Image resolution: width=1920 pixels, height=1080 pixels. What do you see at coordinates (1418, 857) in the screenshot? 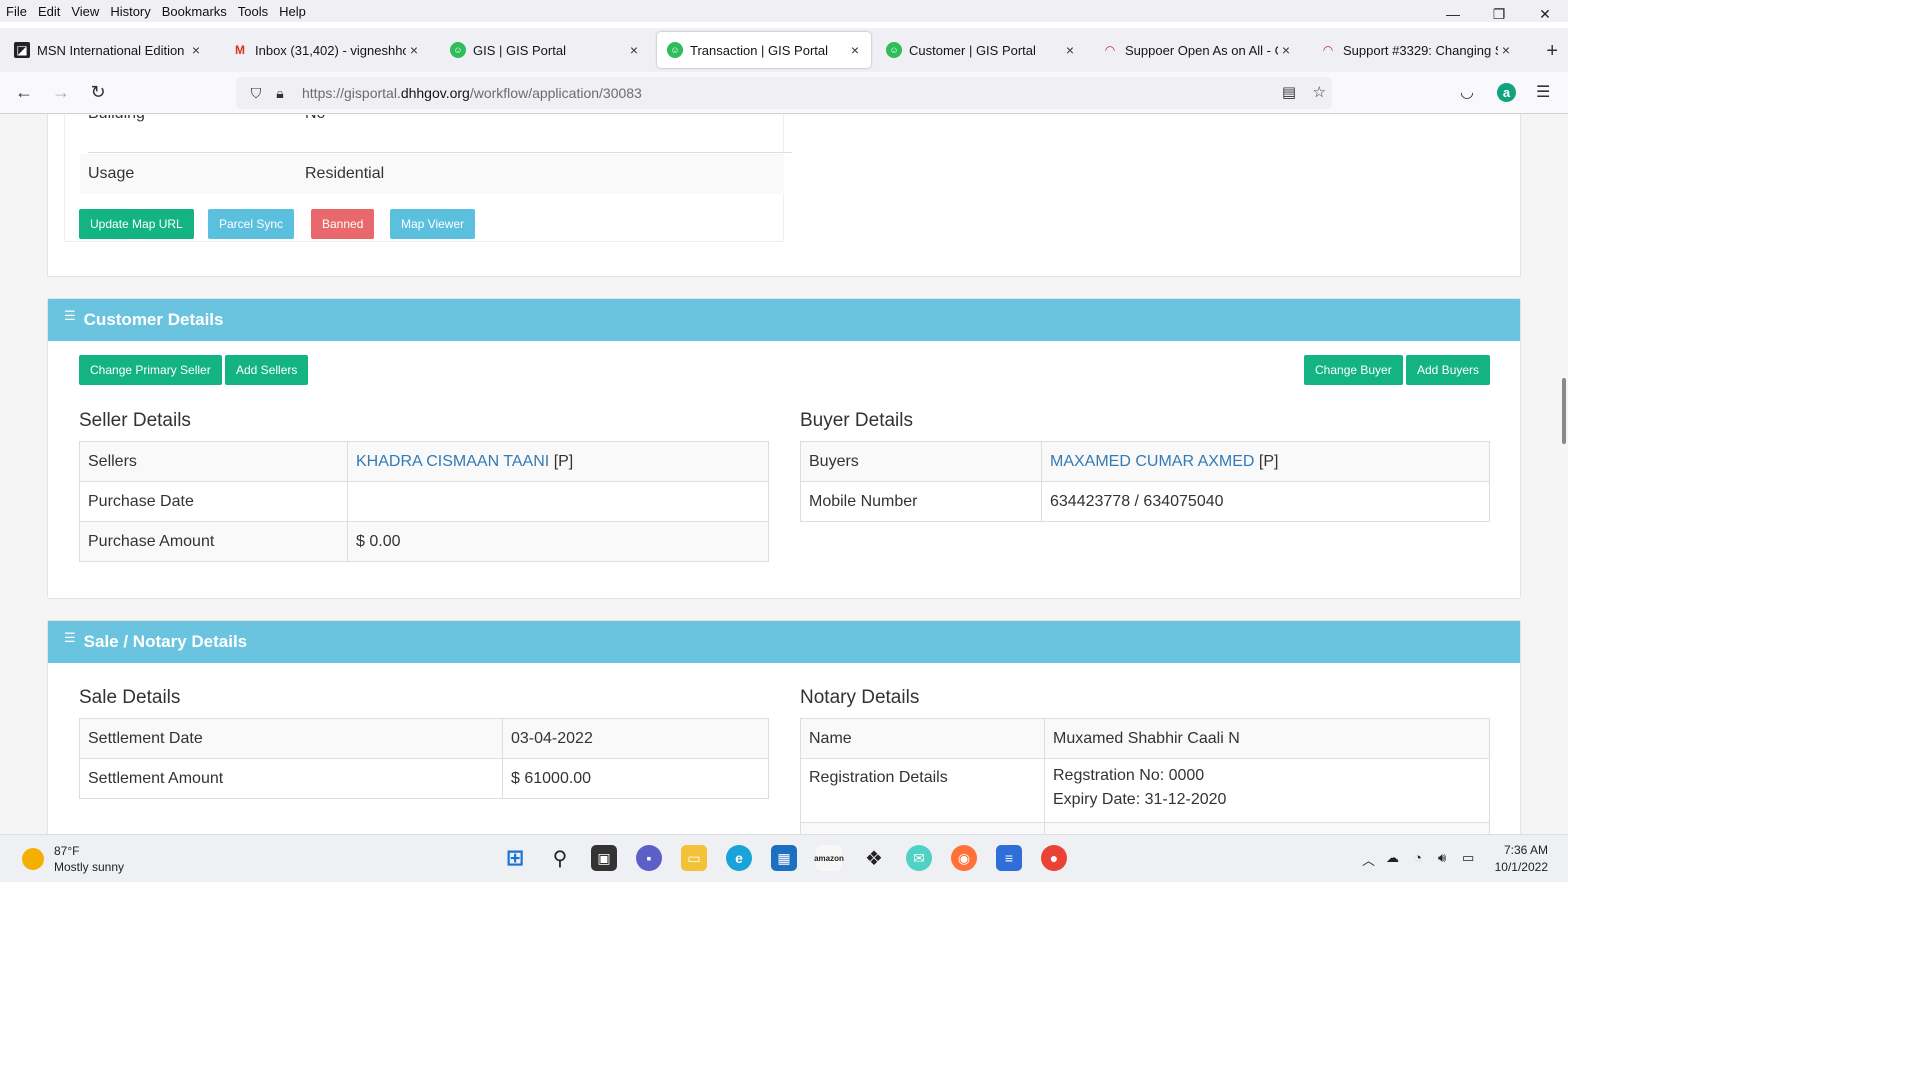
I see `wifi-icon: ◔` at bounding box center [1418, 857].